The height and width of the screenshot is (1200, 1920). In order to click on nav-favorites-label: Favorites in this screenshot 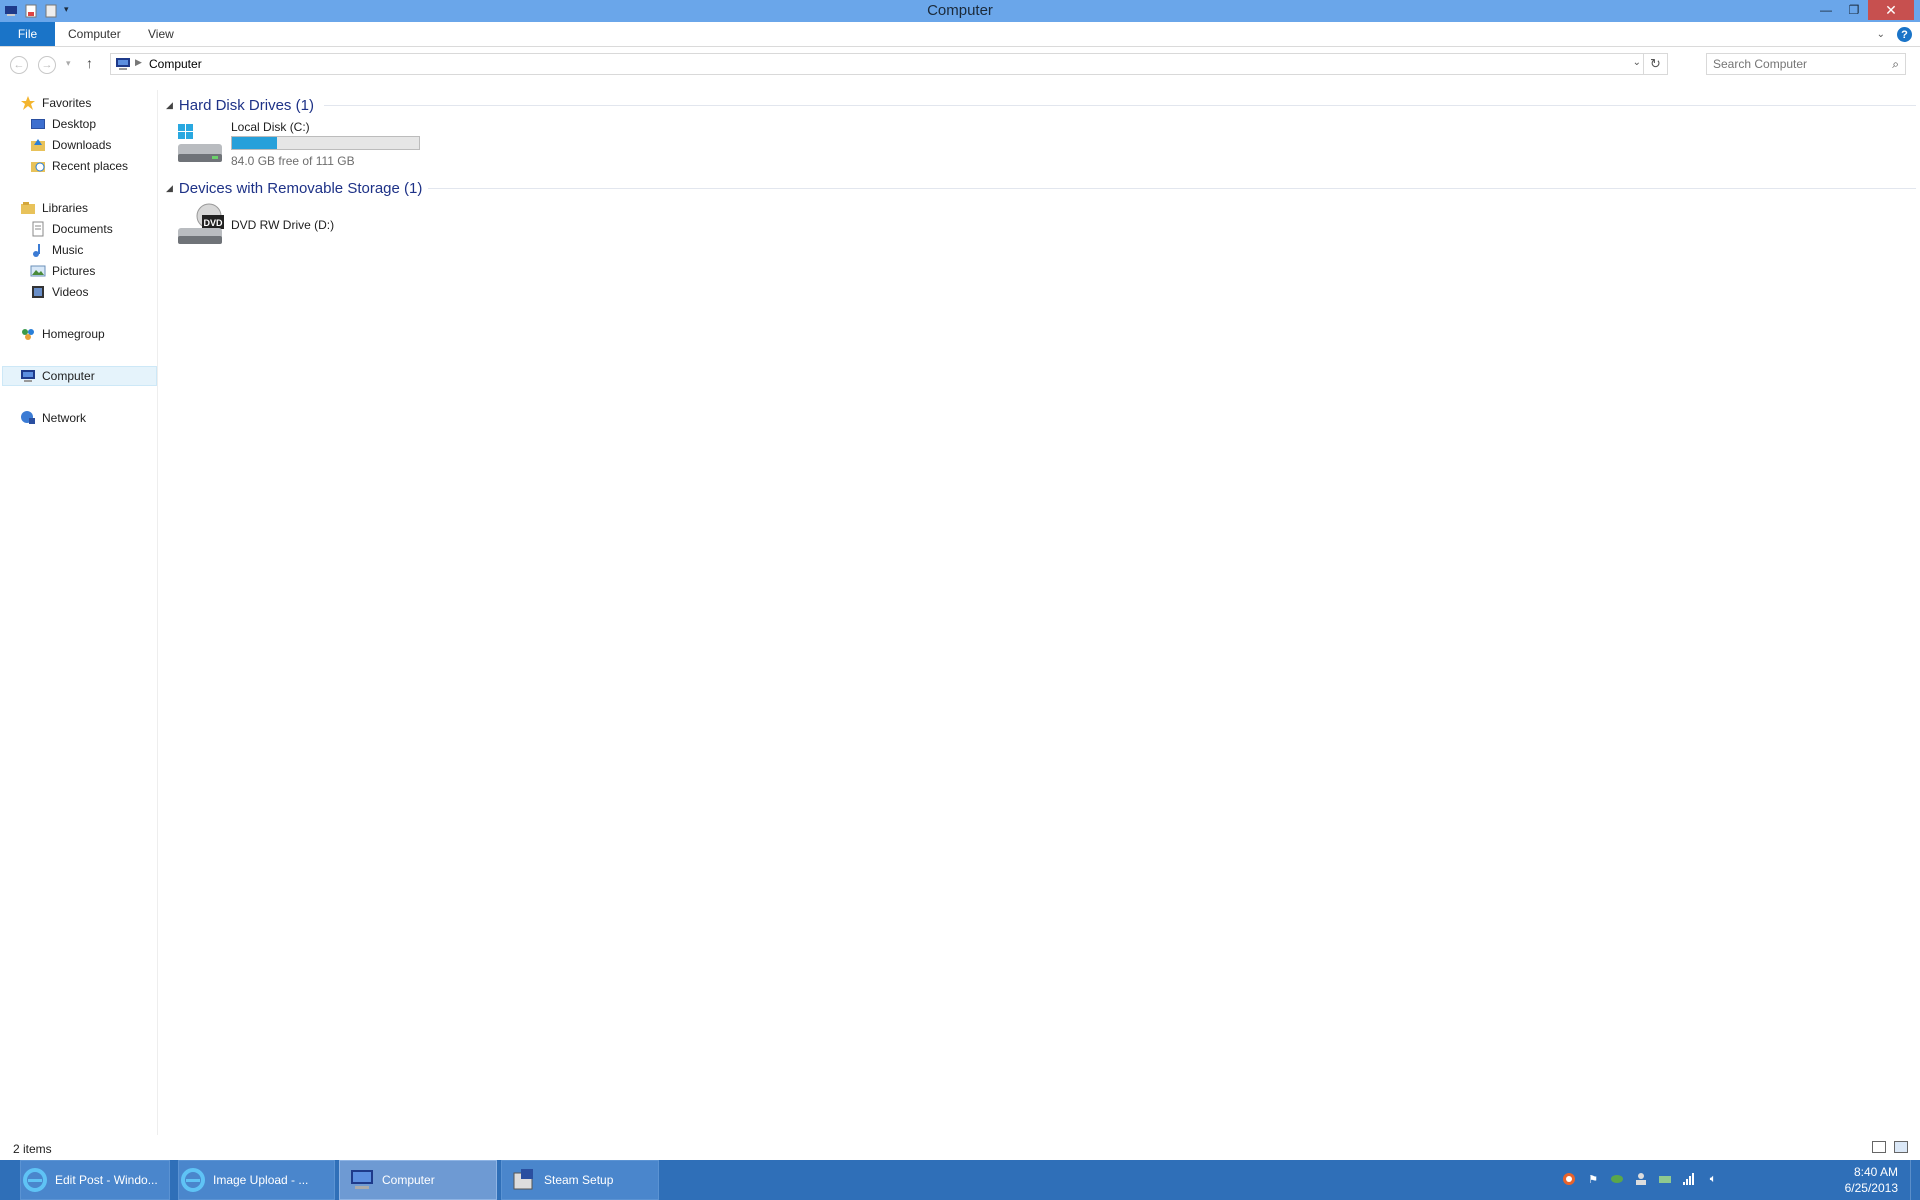, I will do `click(67, 103)`.